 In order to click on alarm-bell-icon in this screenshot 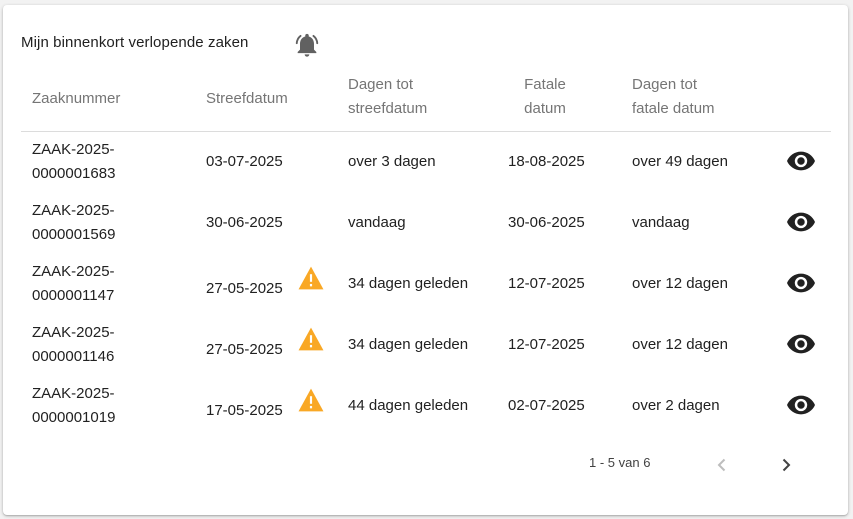, I will do `click(307, 45)`.